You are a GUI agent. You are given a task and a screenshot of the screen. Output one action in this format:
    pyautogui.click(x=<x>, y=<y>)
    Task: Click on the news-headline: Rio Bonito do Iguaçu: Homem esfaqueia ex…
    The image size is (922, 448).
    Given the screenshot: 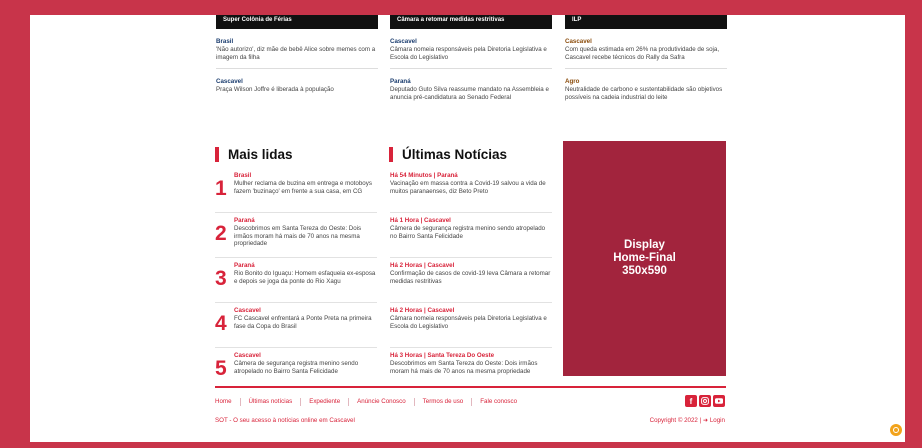 What is the action you would take?
    pyautogui.click(x=305, y=277)
    